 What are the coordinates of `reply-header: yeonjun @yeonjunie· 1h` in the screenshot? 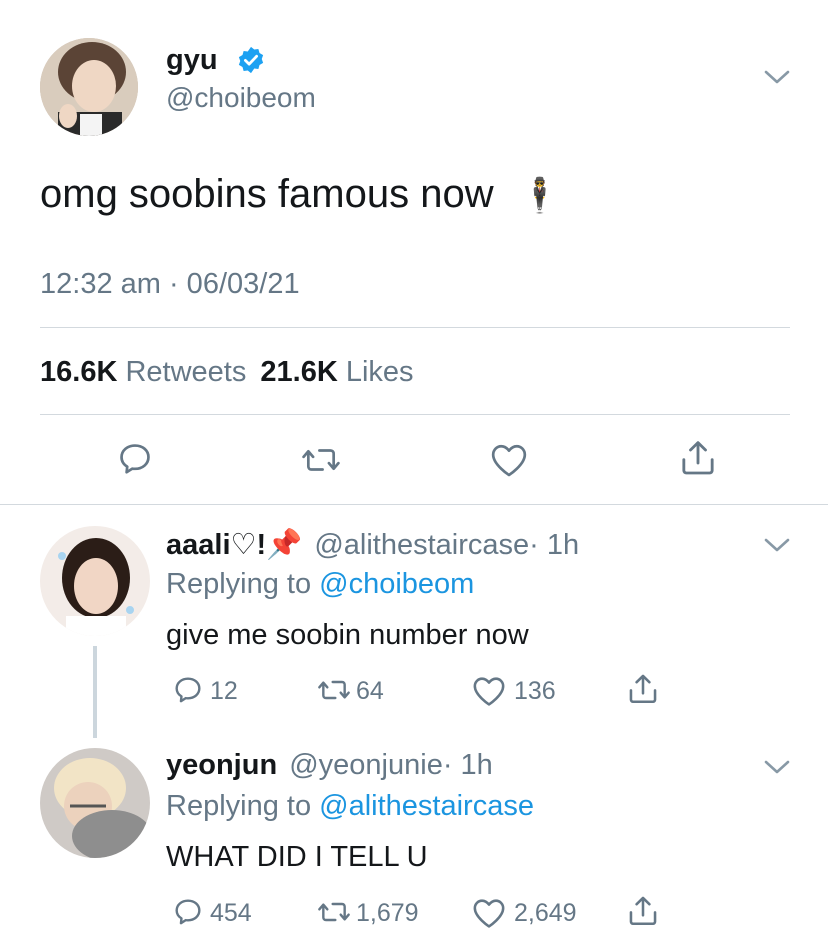 It's located at (329, 765).